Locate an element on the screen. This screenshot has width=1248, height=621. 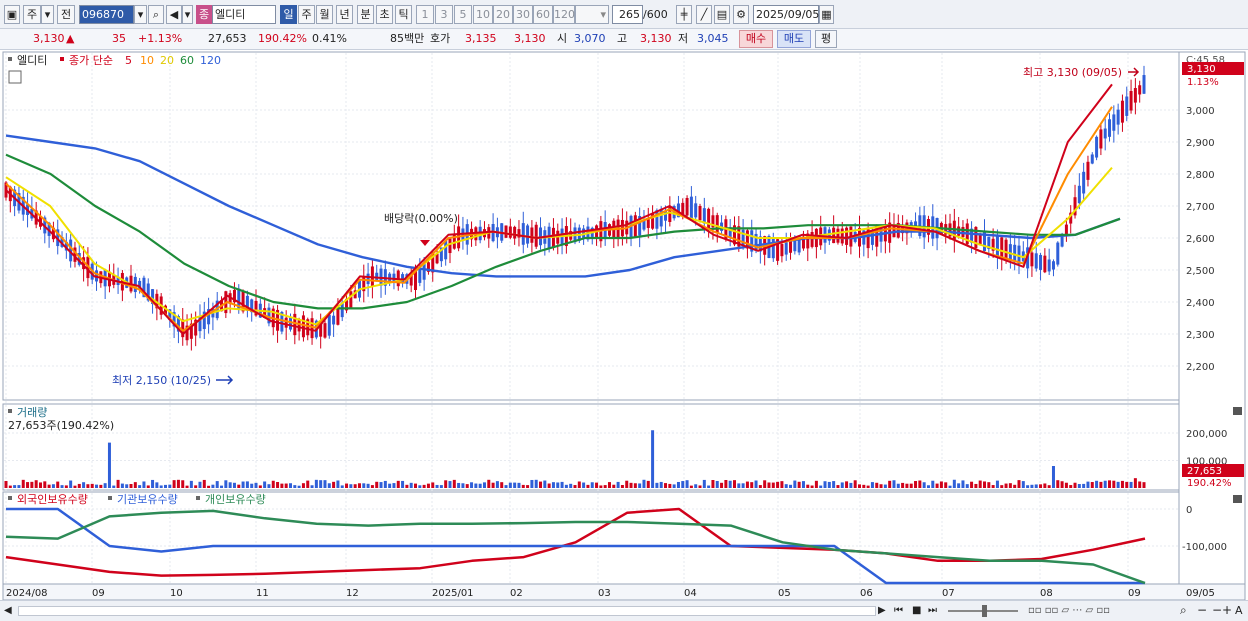
high-label: 고 is located at coordinates (622, 38).